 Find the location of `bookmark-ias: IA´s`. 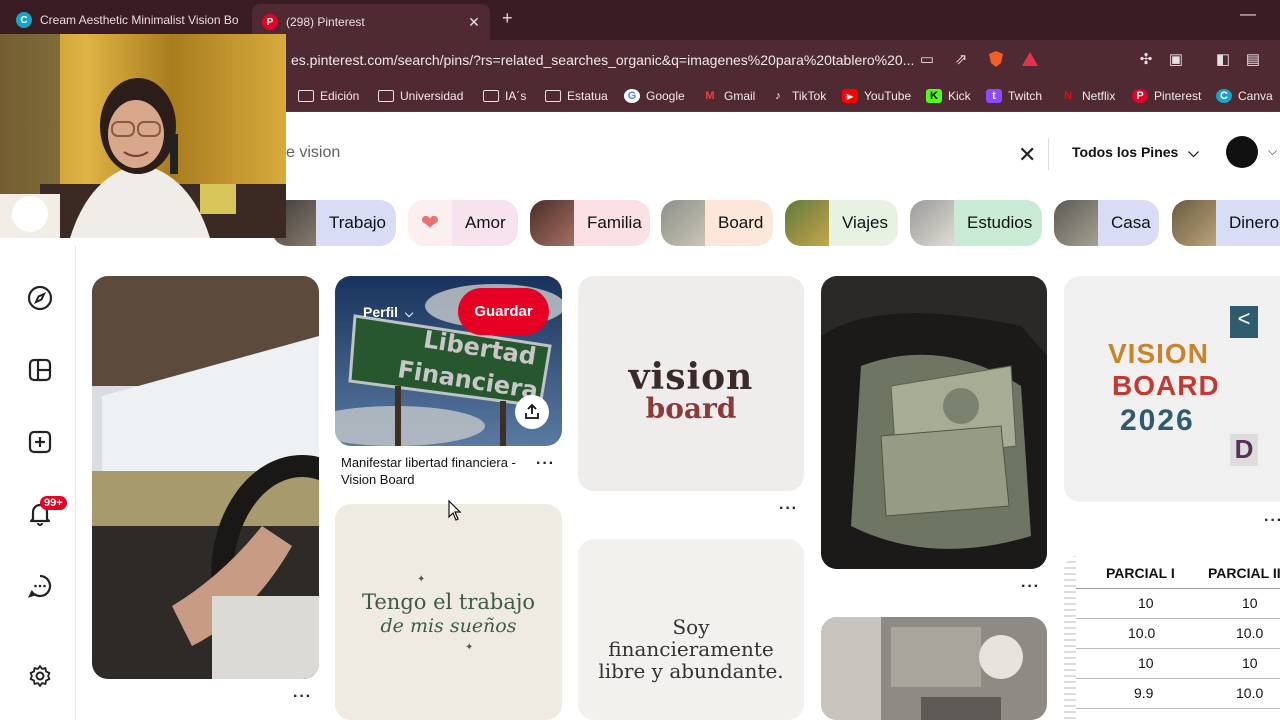

bookmark-ias: IA´s is located at coordinates (504, 96).